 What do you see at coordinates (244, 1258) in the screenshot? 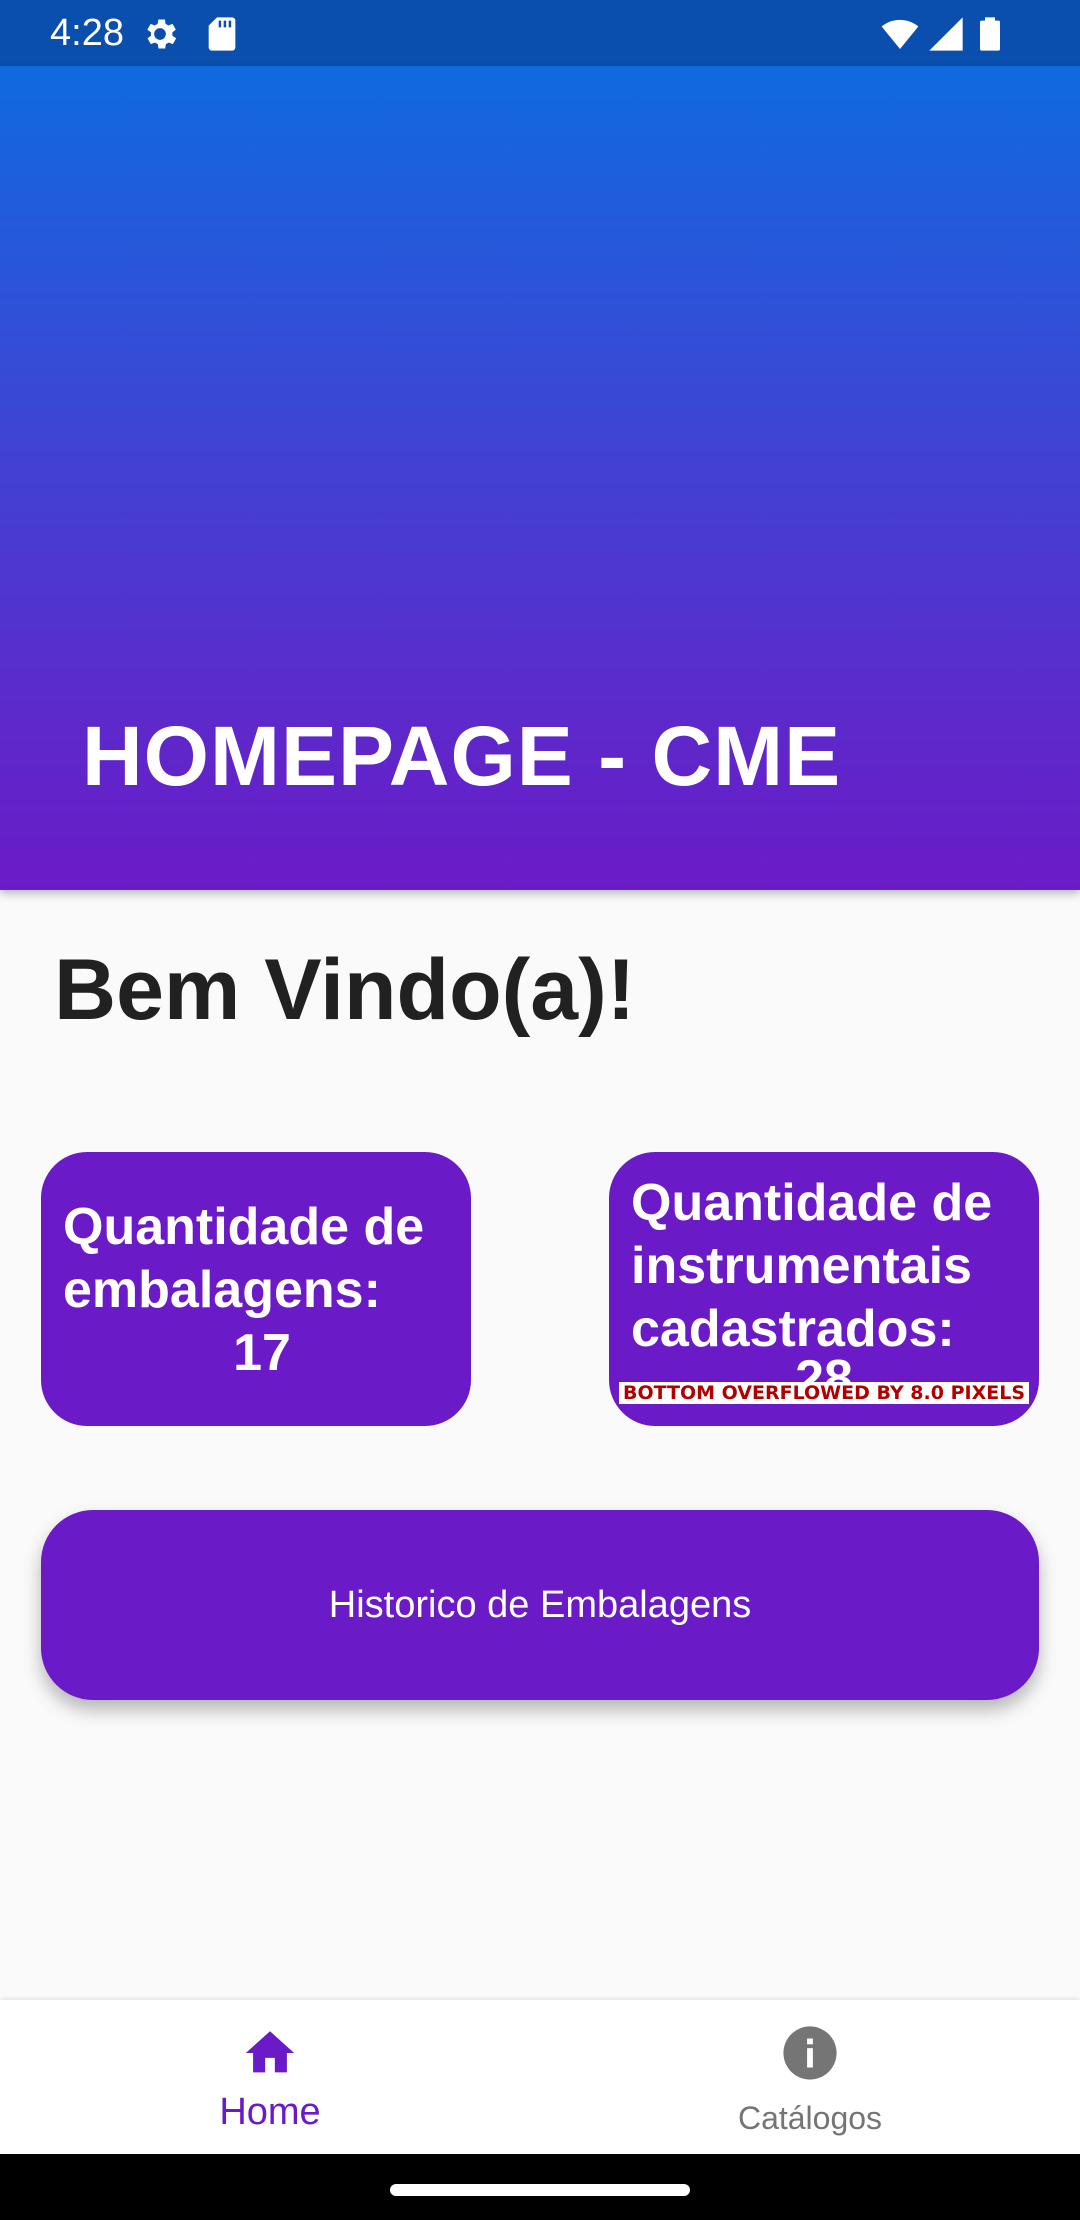
I see `packages-count-label: Quantidade de embalagens:` at bounding box center [244, 1258].